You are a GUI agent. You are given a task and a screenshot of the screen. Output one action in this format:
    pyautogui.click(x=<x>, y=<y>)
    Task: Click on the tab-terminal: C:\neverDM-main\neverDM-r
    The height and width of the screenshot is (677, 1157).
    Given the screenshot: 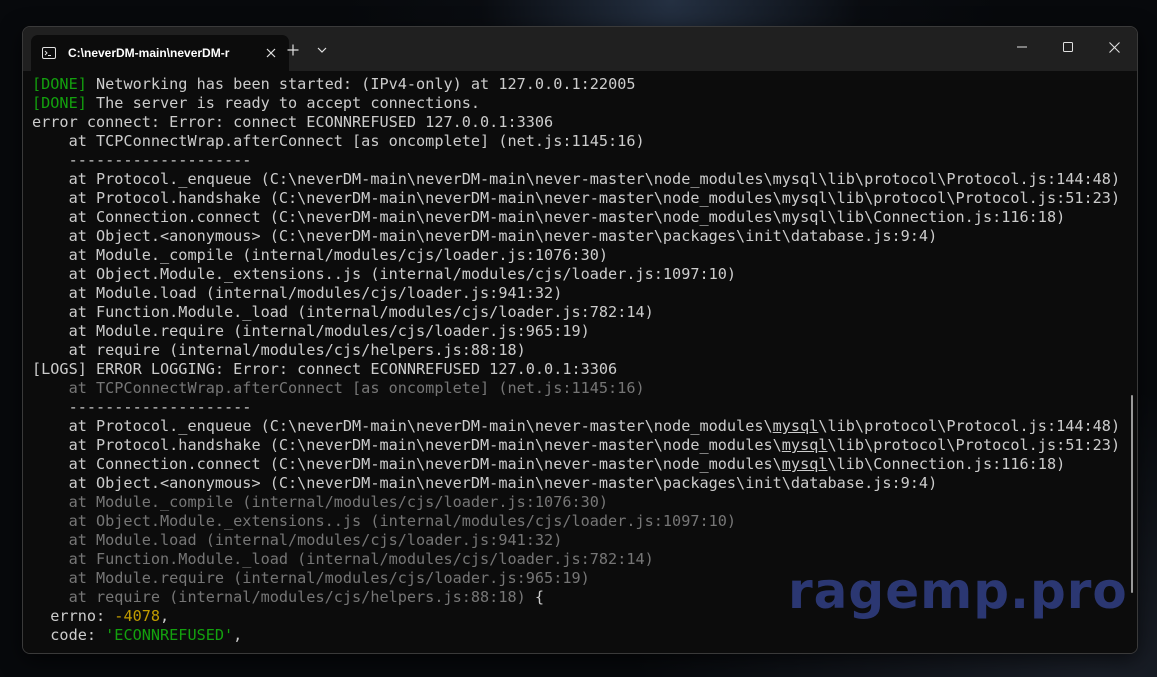 What is the action you would take?
    pyautogui.click(x=160, y=53)
    